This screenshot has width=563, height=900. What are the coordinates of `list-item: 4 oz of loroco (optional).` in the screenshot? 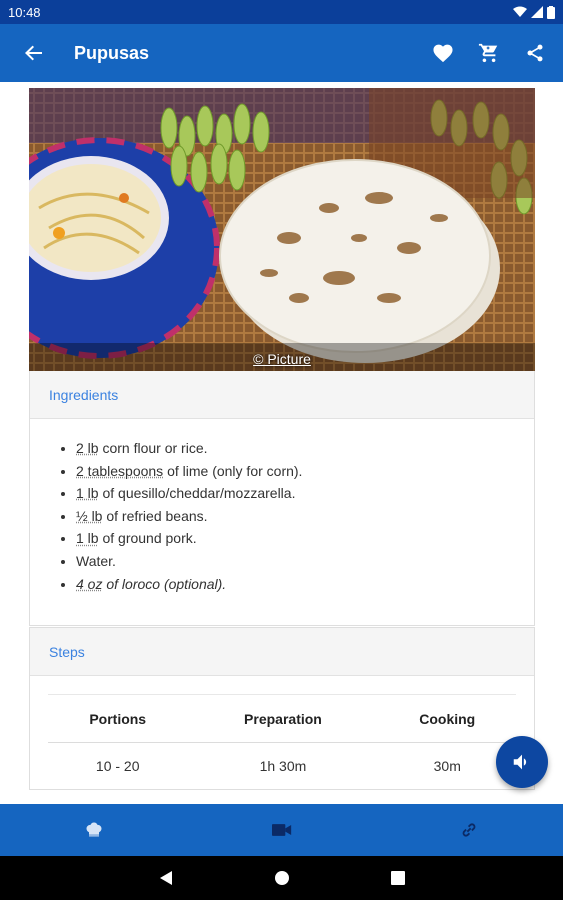 It's located at (295, 584).